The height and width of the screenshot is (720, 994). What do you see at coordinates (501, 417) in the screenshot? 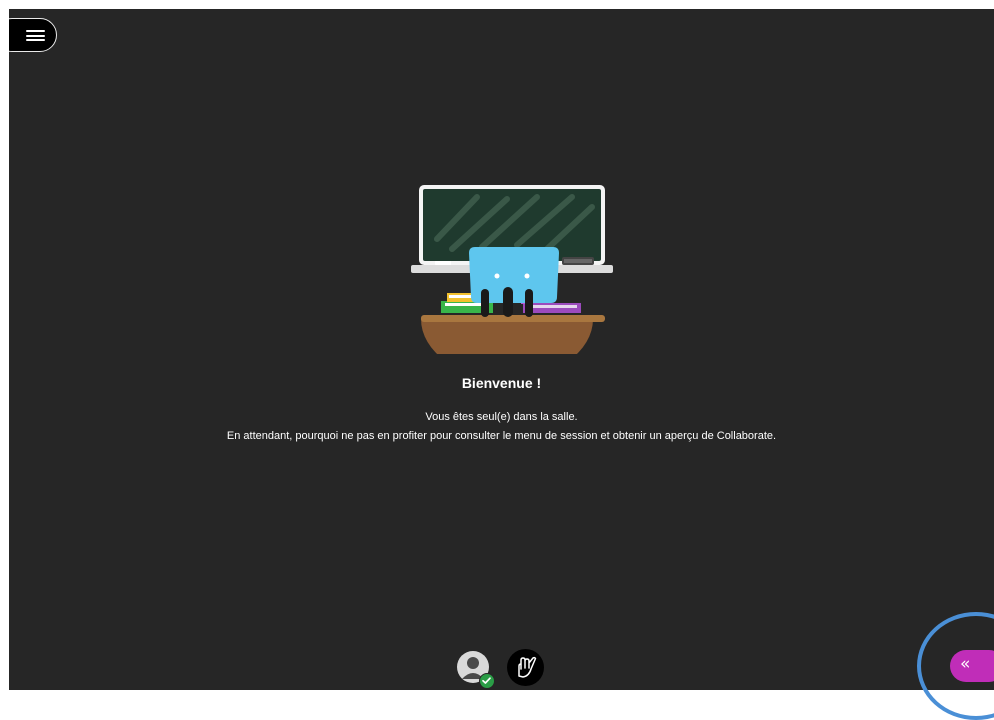
I see `welcome-message-line-1: Vous êtes seul(e) dans la salle.` at bounding box center [501, 417].